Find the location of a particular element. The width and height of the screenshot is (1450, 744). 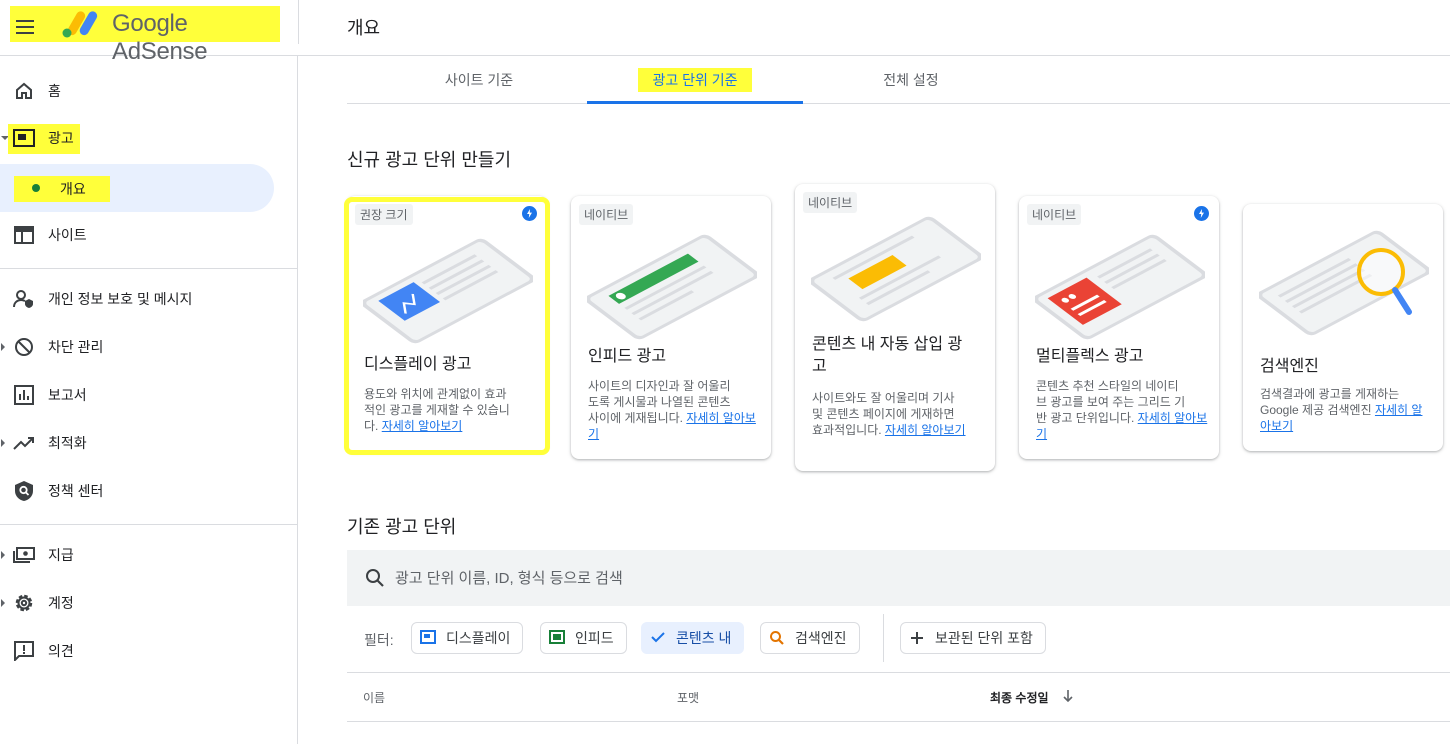

chip-label: 콘텐츠 내 is located at coordinates (704, 638).